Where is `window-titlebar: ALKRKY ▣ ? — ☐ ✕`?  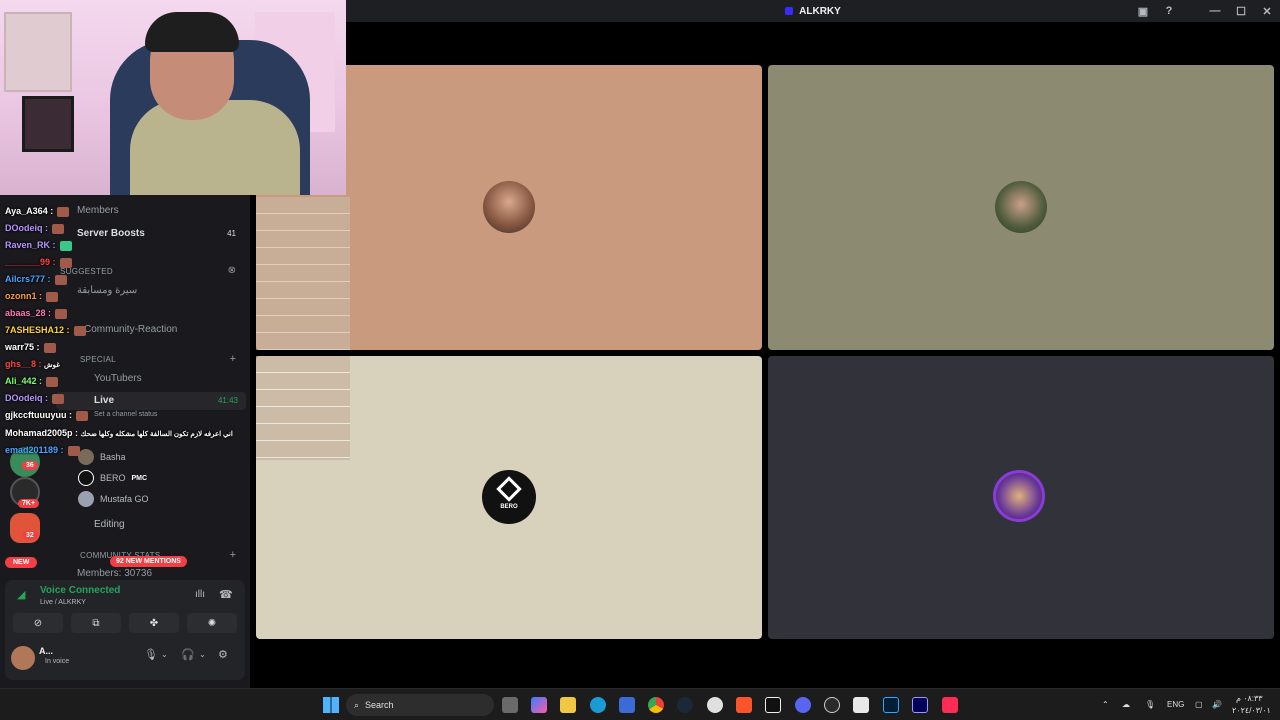 window-titlebar: ALKRKY ▣ ? — ☐ ✕ is located at coordinates (813, 11).